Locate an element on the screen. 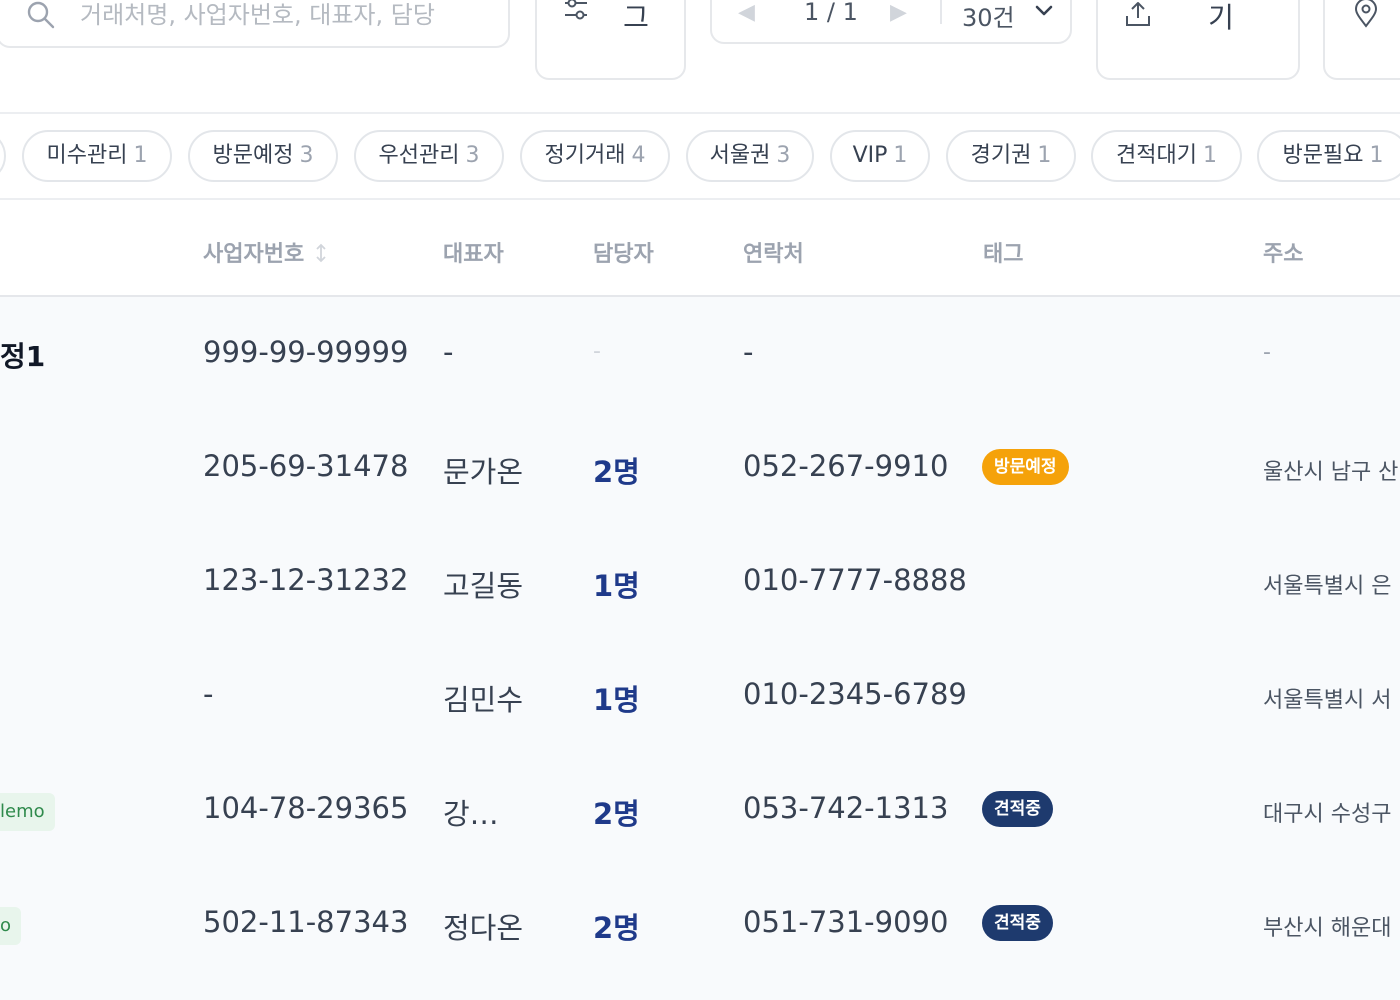 This screenshot has width=1400, height=1000. column-header-manager: 담당자 is located at coordinates (623, 252).